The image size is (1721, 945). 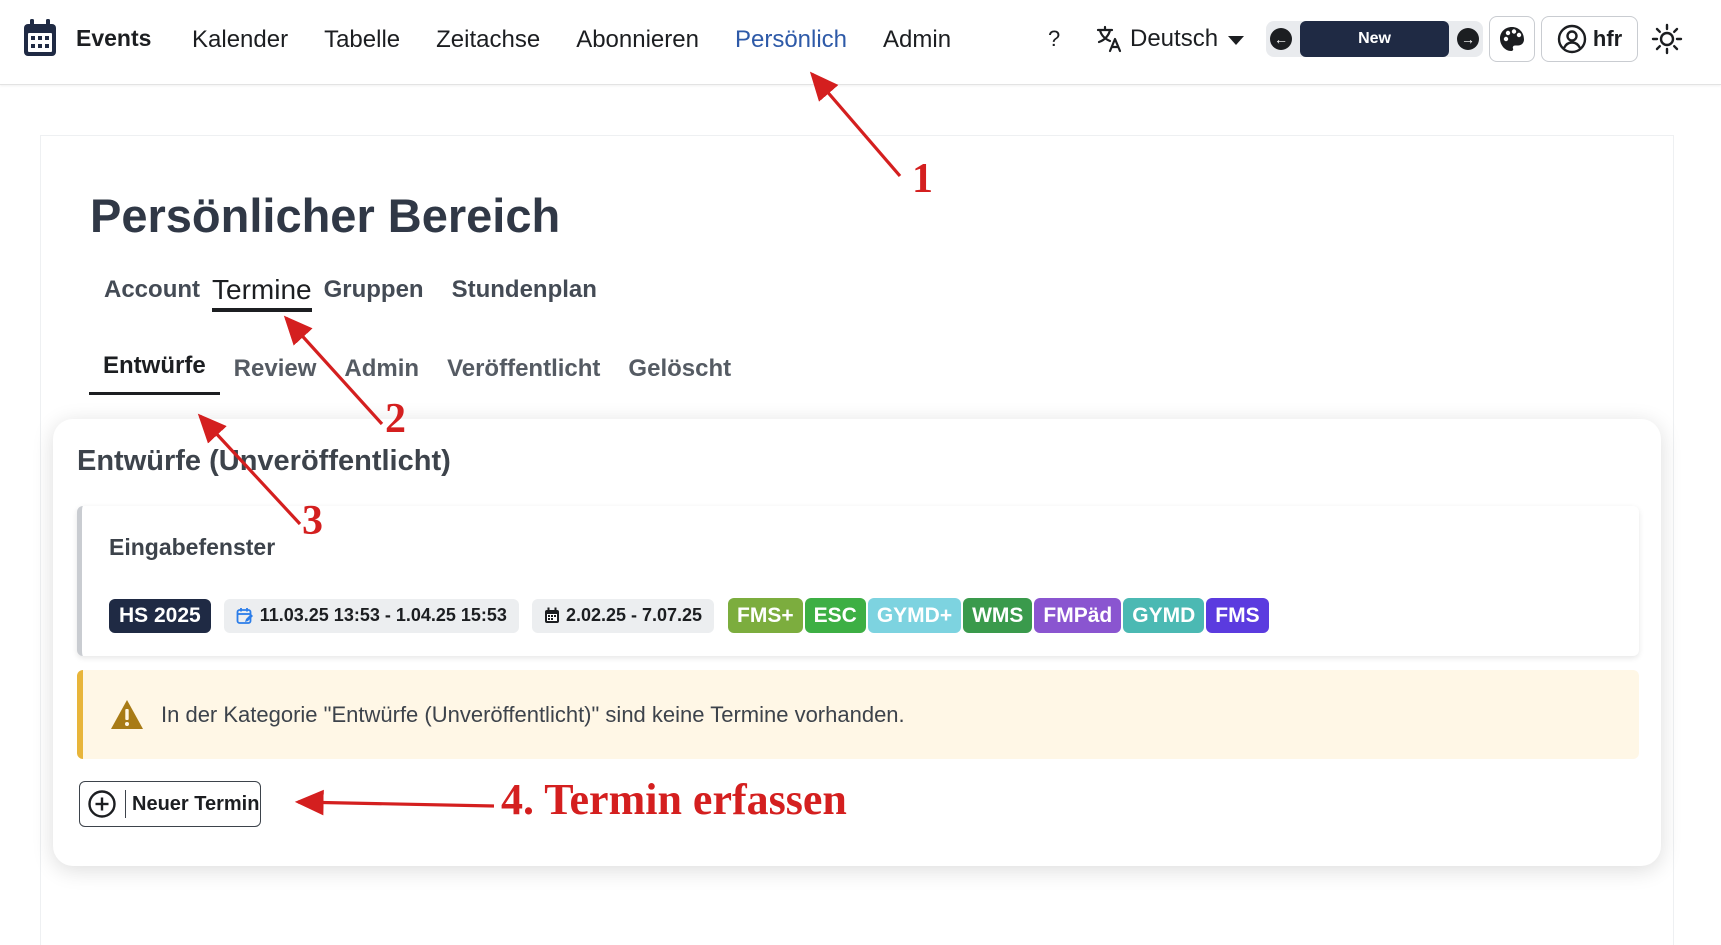 What do you see at coordinates (264, 461) in the screenshot?
I see `section-title: Entwürfe (Unveröffentlicht)` at bounding box center [264, 461].